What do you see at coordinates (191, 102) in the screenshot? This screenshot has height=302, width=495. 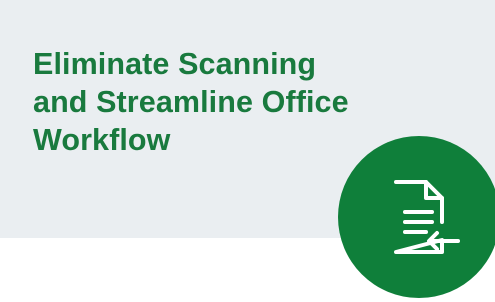 I see `feature-card-title-line-2: and Streamline Office` at bounding box center [191, 102].